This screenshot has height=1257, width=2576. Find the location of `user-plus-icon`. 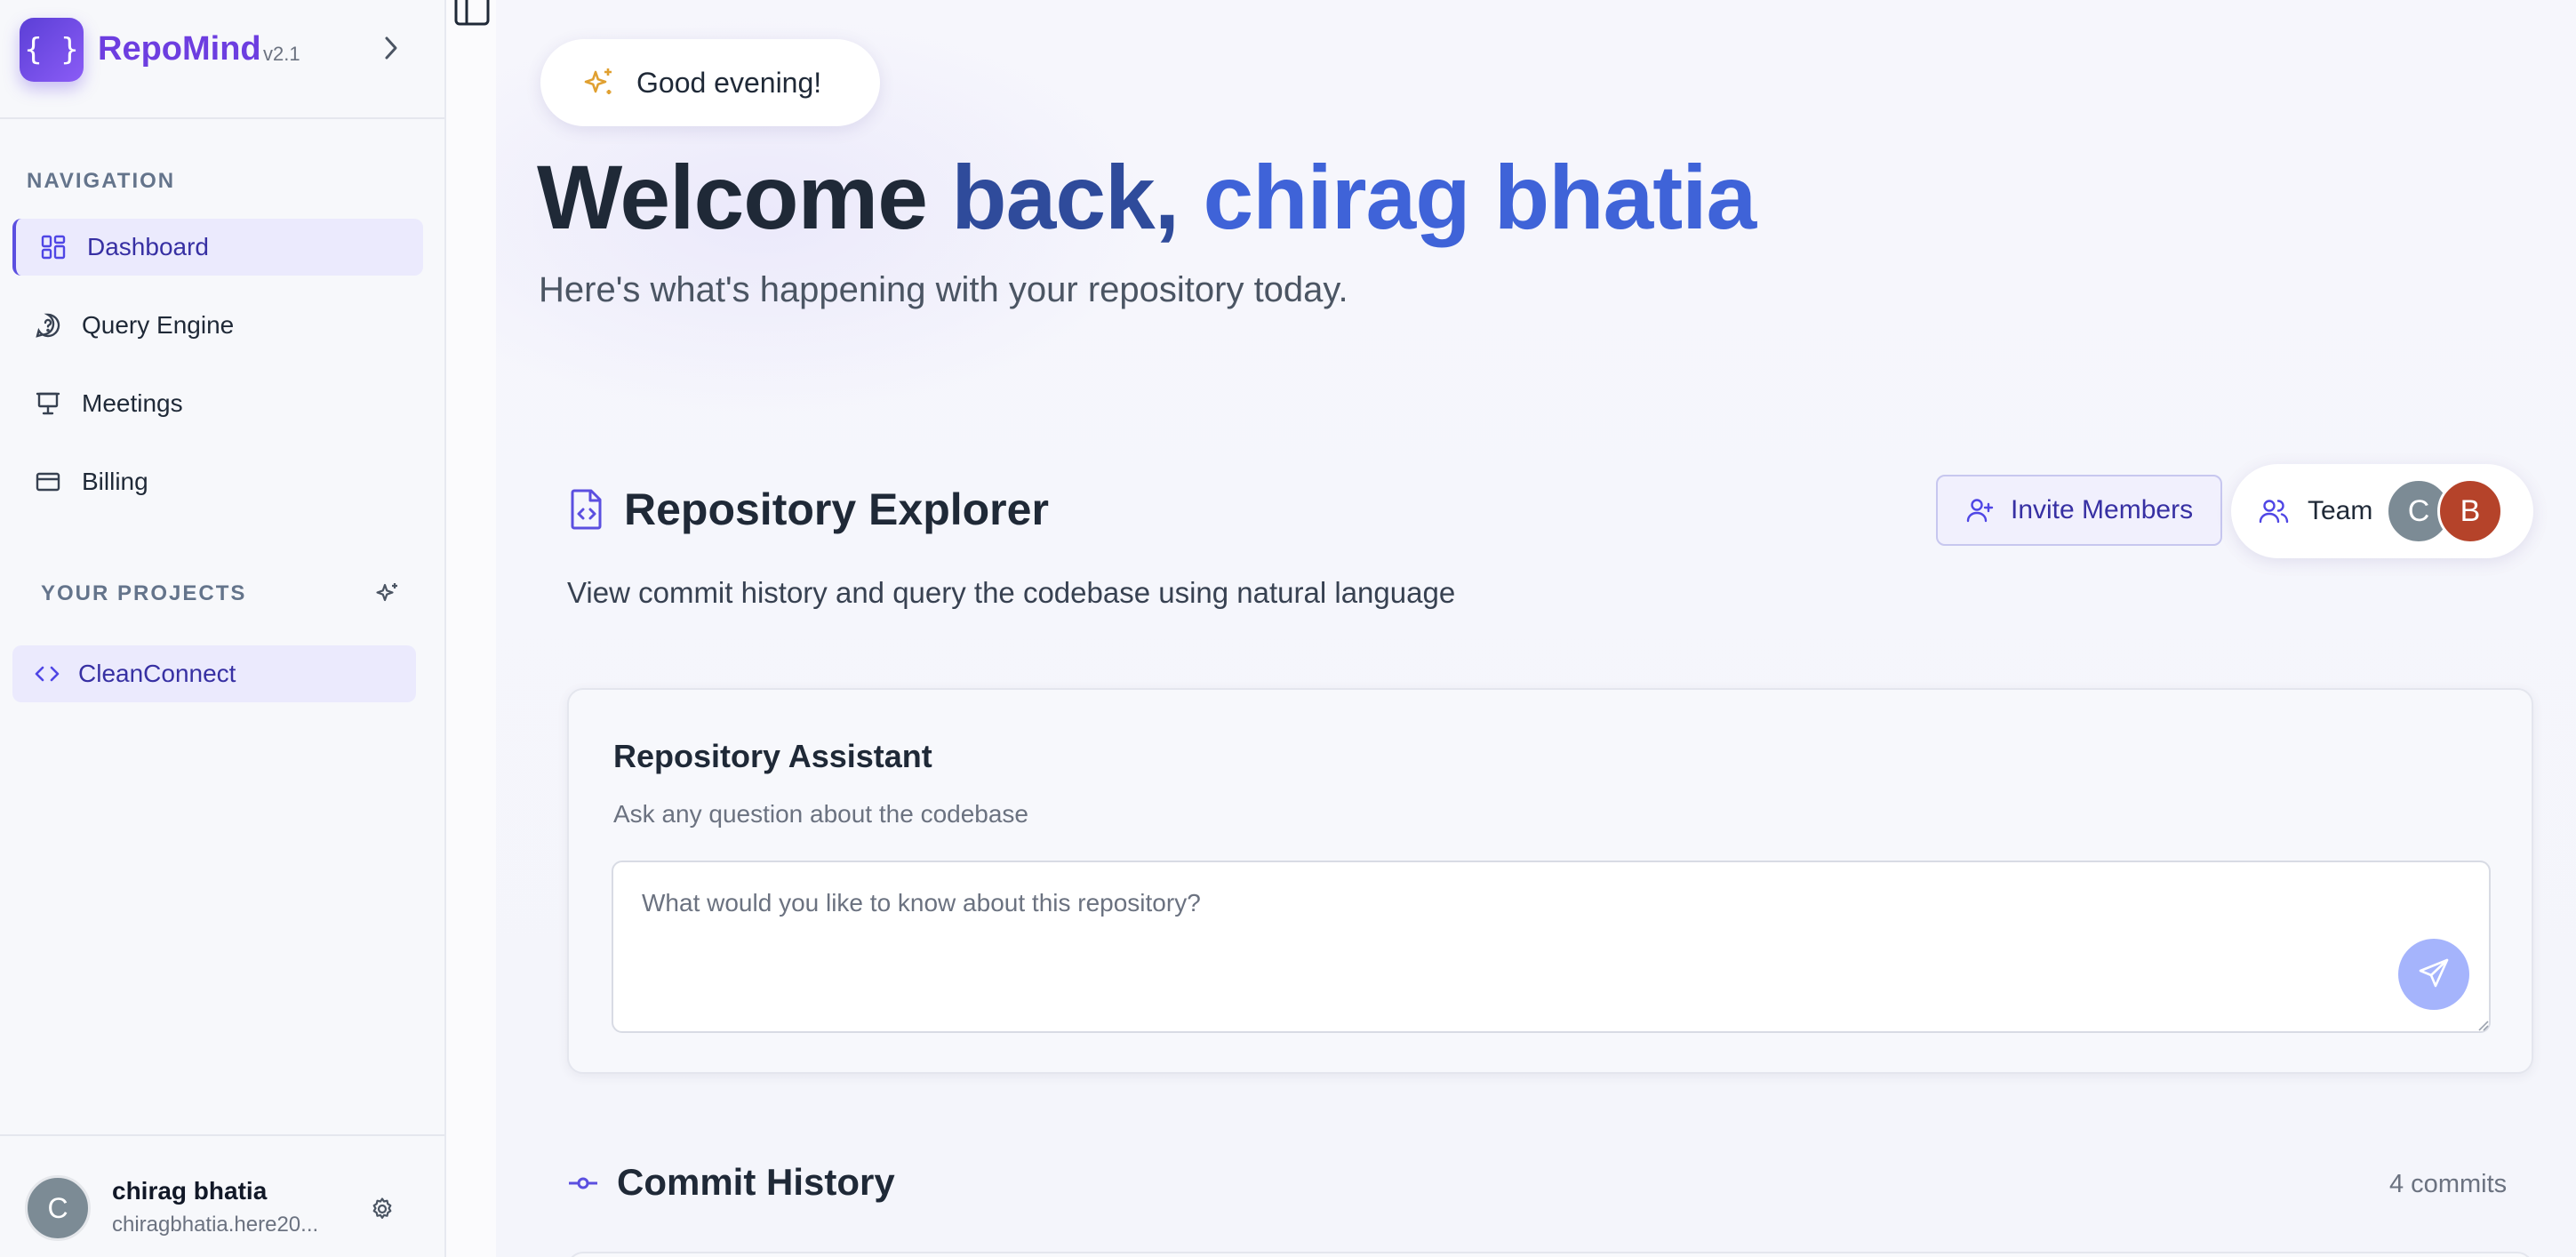

user-plus-icon is located at coordinates (1979, 510).